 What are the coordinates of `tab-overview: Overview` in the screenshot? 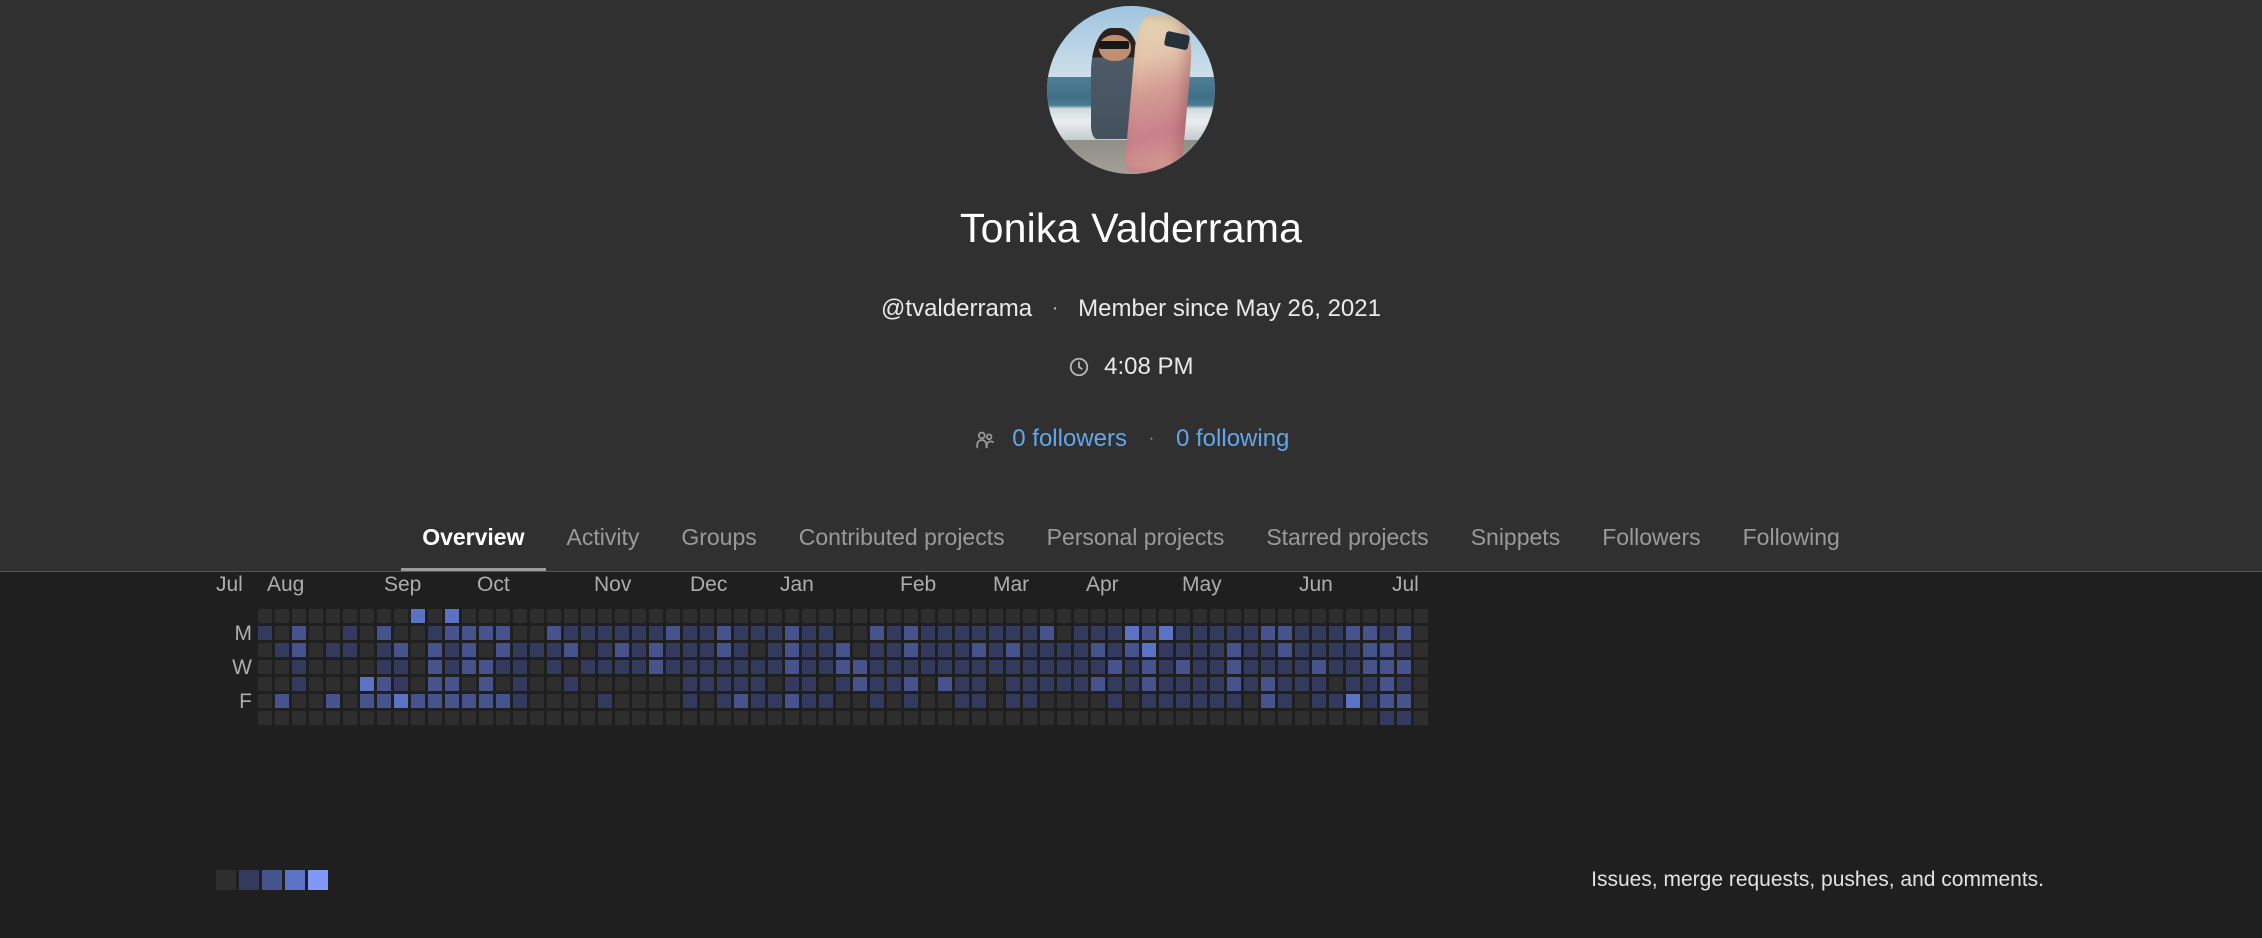 It's located at (473, 541).